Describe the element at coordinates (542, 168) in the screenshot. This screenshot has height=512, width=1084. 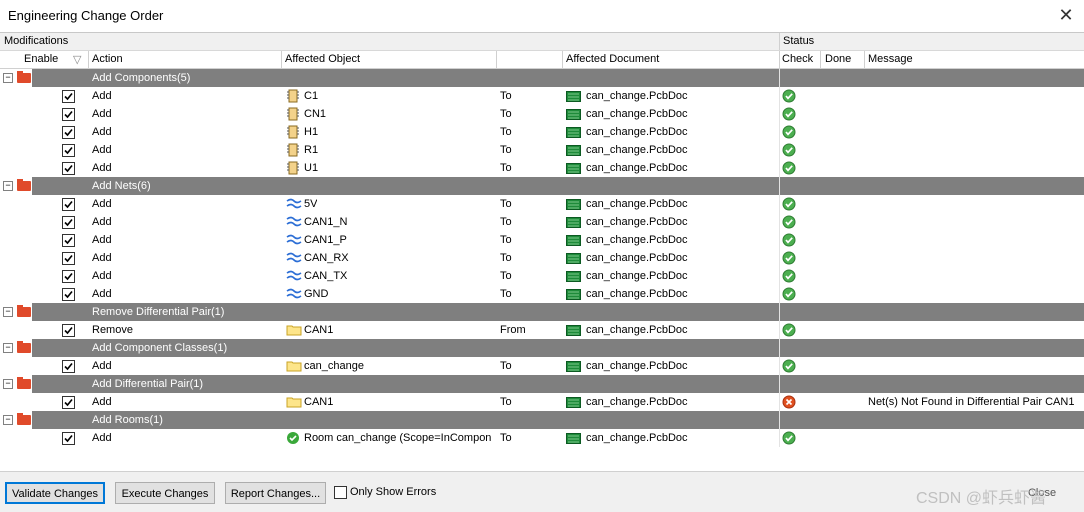
I see `table-row: Add U1 To can_change.PcbDoc` at that location.